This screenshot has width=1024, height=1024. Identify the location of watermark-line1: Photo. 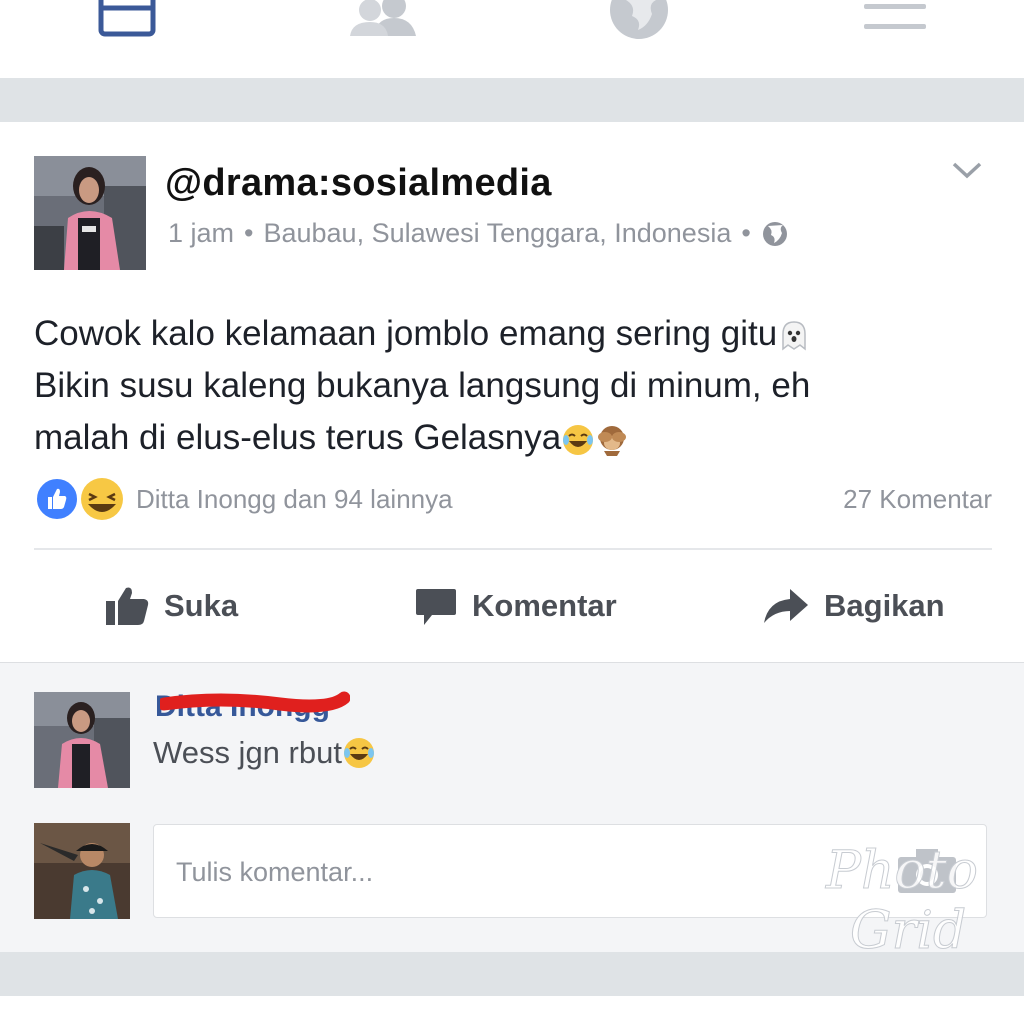
(901, 871).